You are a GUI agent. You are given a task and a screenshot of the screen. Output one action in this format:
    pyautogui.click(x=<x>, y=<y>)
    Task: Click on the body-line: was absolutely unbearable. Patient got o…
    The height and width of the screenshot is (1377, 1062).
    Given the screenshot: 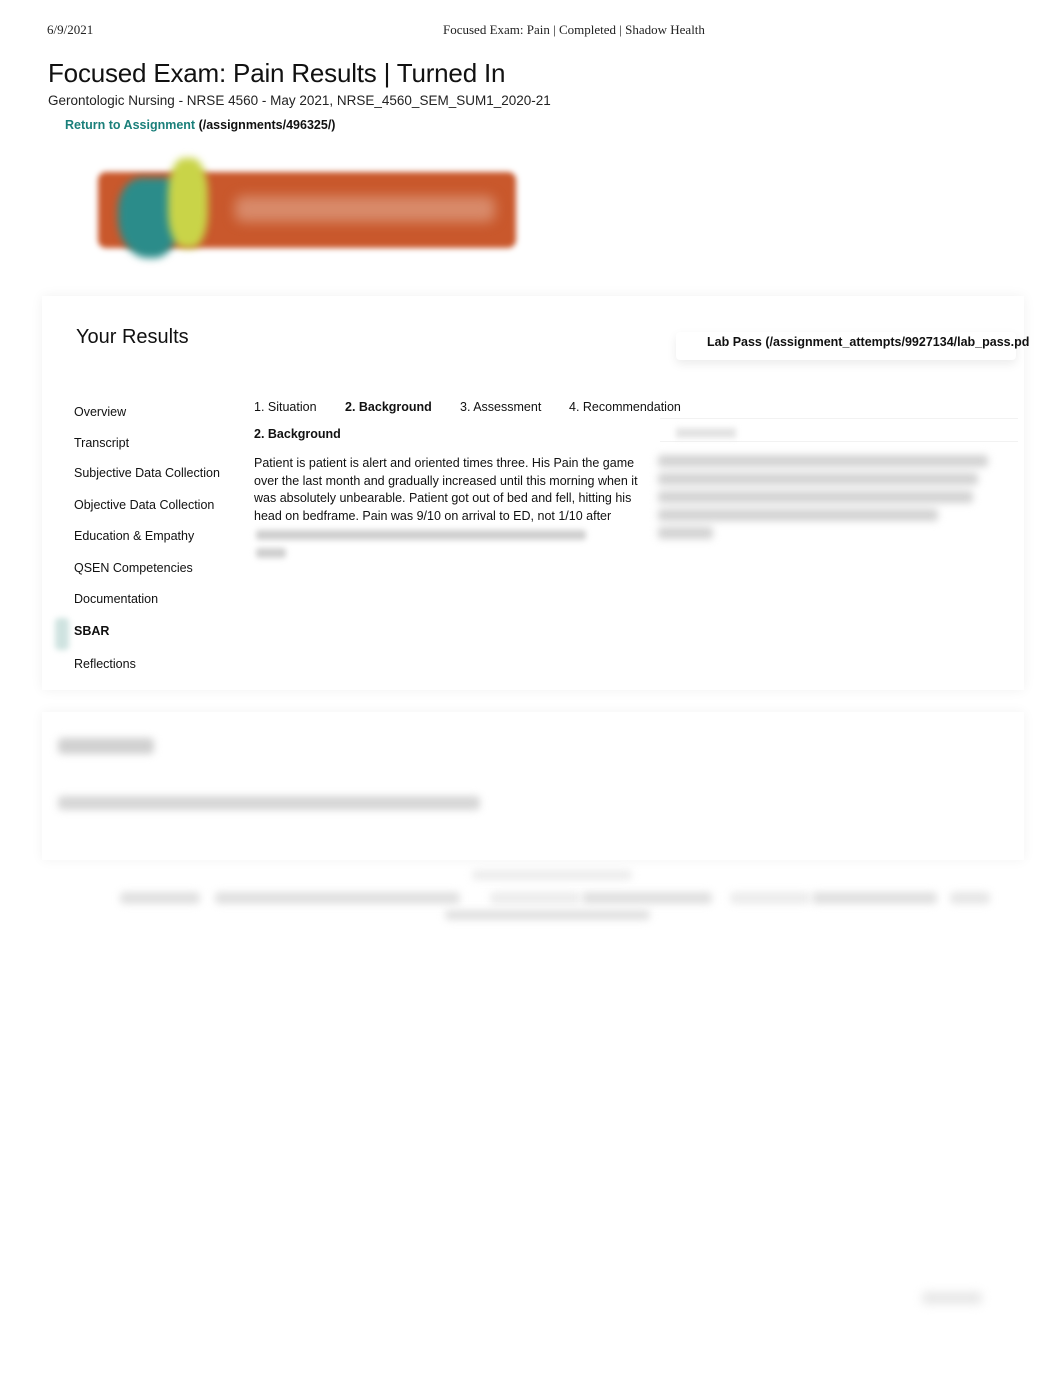 What is the action you would take?
    pyautogui.click(x=443, y=498)
    